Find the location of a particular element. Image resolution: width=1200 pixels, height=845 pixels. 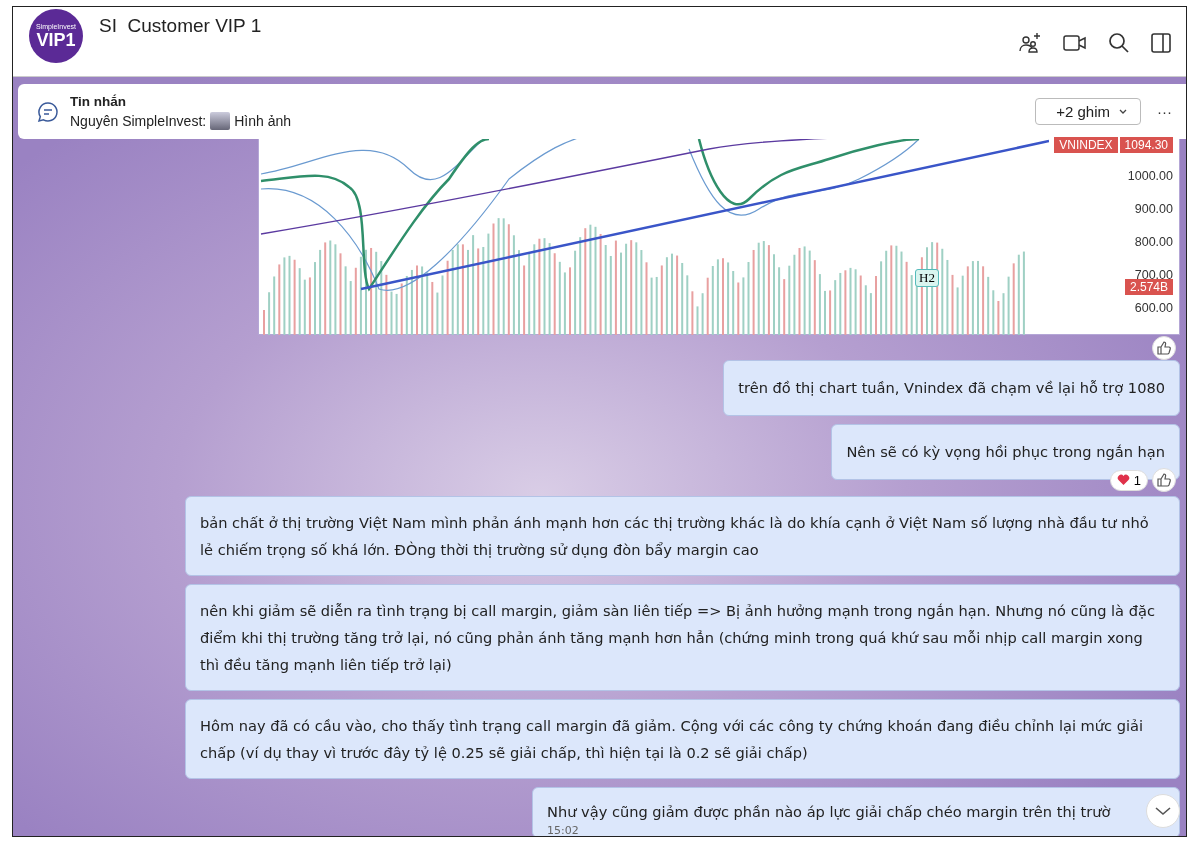

pinned-title: Tin nhắn is located at coordinates (98, 101).